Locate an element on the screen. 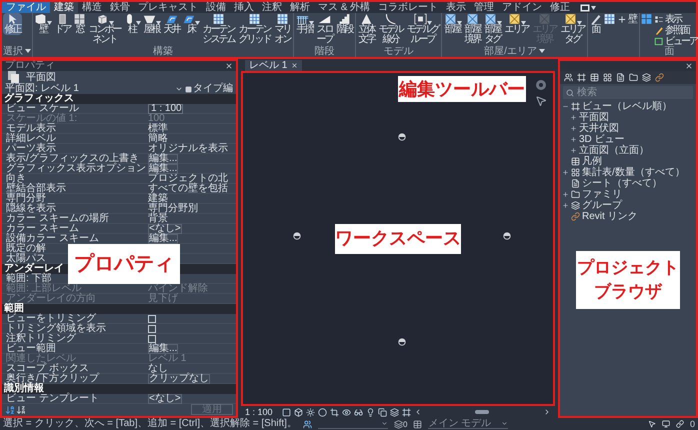  scale-label: 1 : 100 is located at coordinates (259, 412).